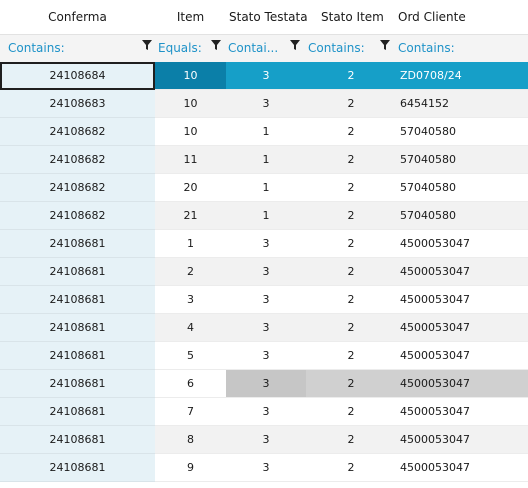 The height and width of the screenshot is (488, 528). Describe the element at coordinates (462, 104) in the screenshot. I see `cell-ord-cliente: 6454152` at that location.